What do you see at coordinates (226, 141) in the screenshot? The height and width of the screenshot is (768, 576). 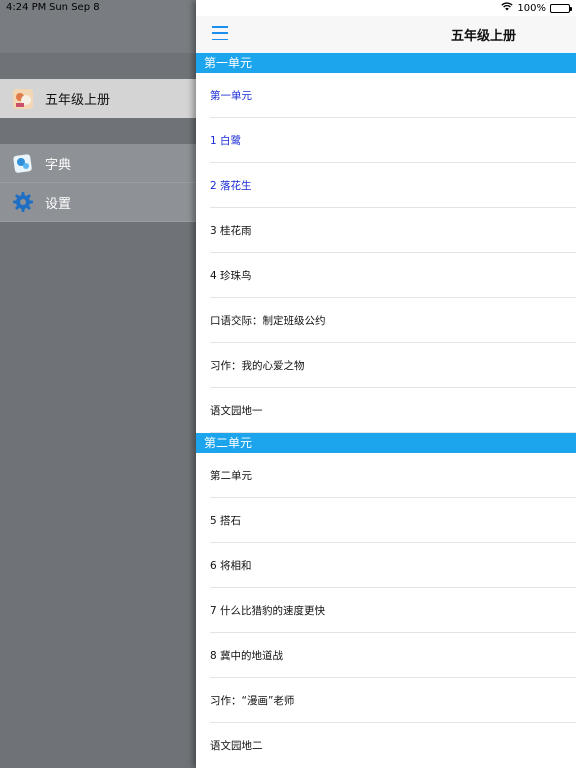 I see `lesson-label: 1 白鹭` at bounding box center [226, 141].